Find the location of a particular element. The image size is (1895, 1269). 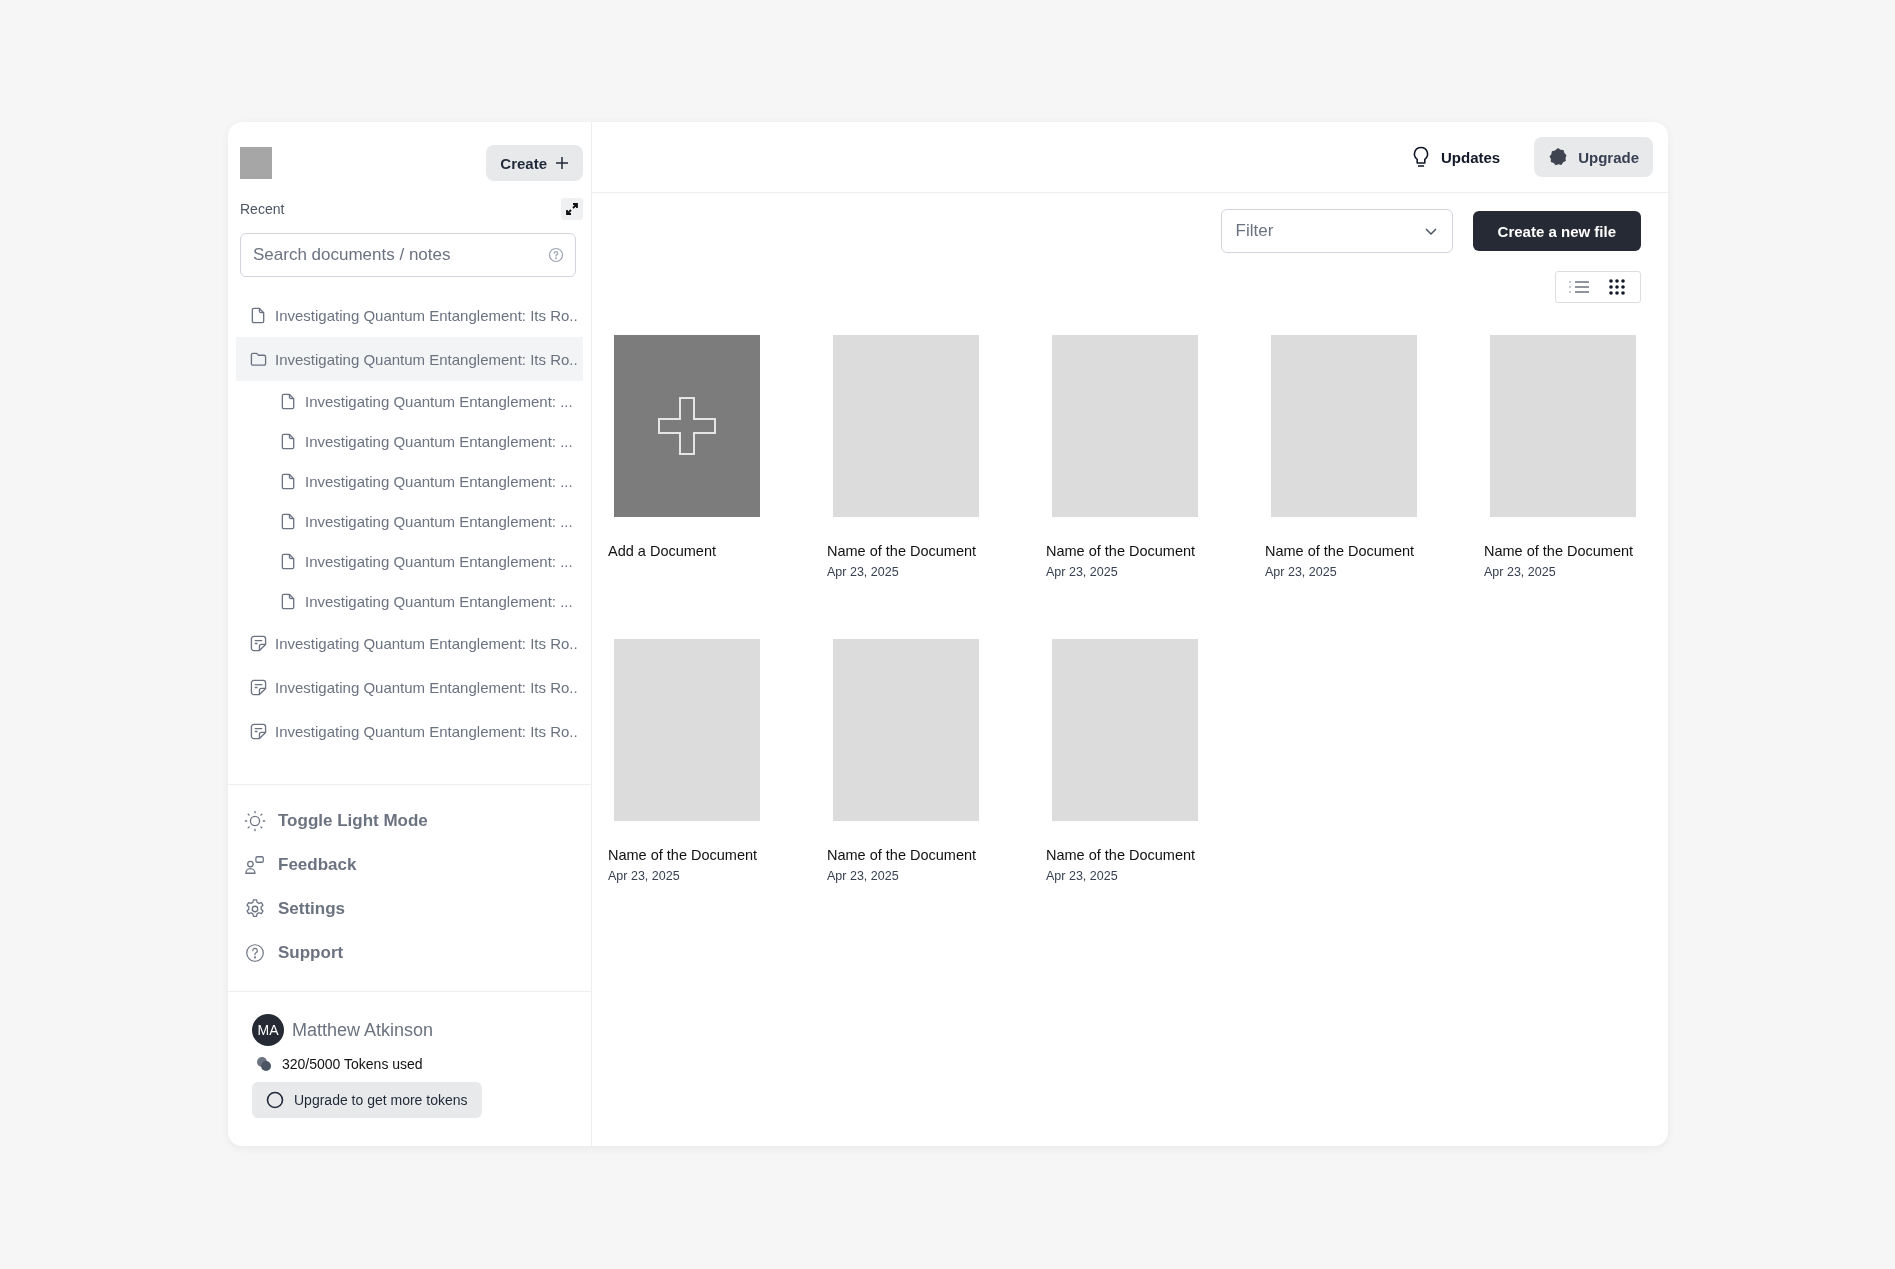

create-button: Create is located at coordinates (534, 163).